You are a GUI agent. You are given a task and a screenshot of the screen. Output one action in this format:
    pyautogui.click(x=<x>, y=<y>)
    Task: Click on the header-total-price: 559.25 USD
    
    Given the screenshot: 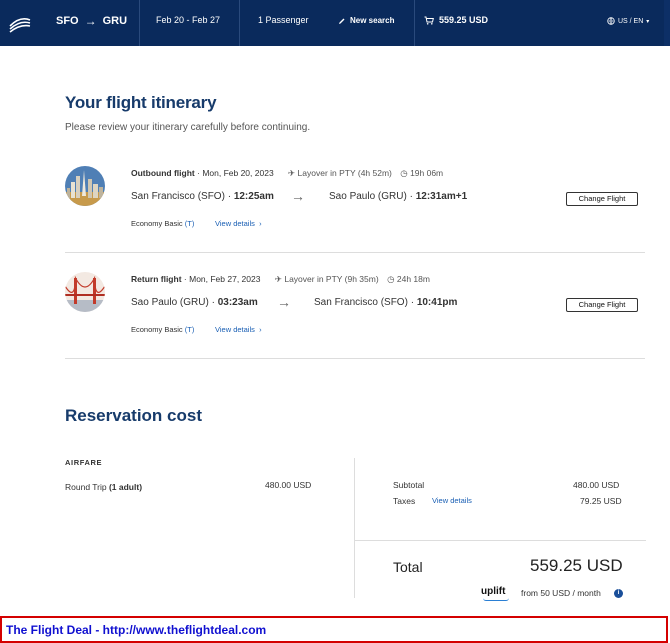 What is the action you would take?
    pyautogui.click(x=464, y=20)
    